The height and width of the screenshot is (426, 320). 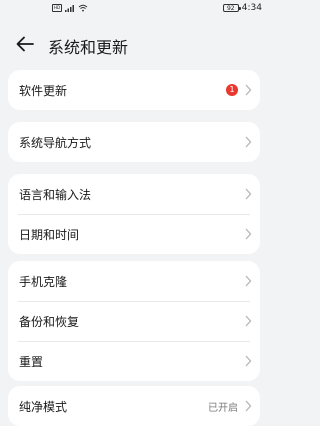 I want to click on list-item-software-update: 软件更新 1, so click(x=134, y=90).